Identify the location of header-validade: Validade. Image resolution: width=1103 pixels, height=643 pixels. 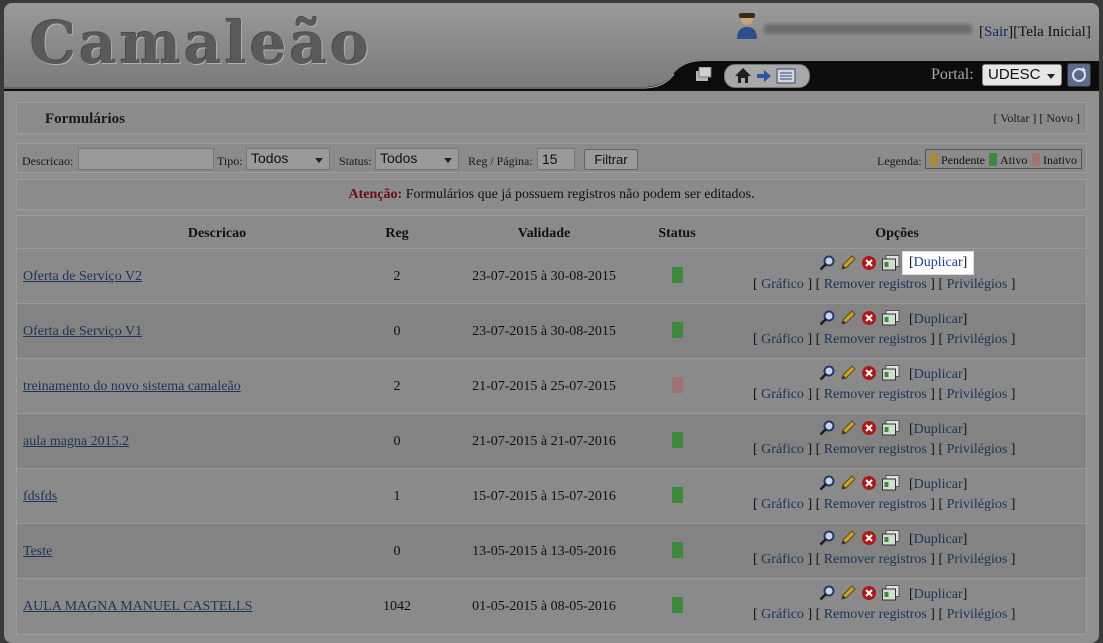
(544, 233).